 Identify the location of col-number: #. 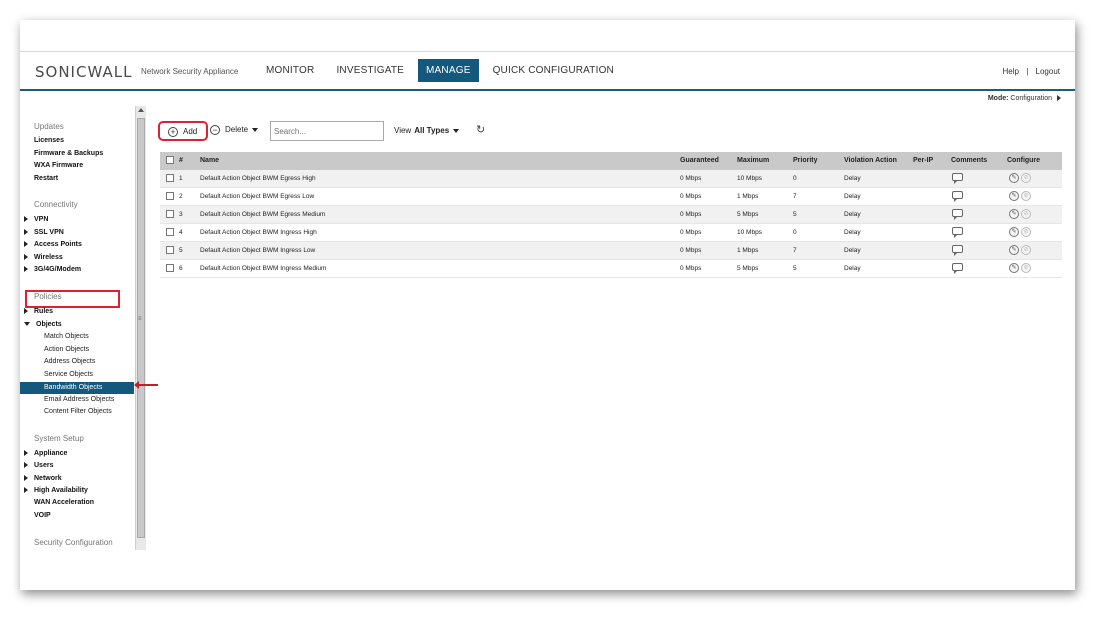
(181, 160).